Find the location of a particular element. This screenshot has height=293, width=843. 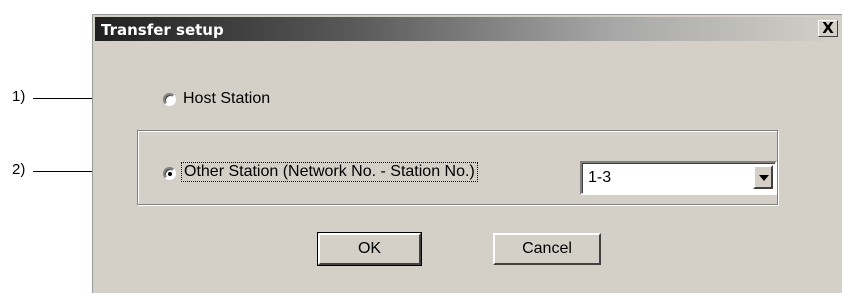

host-station-label: Host Station is located at coordinates (226, 99).